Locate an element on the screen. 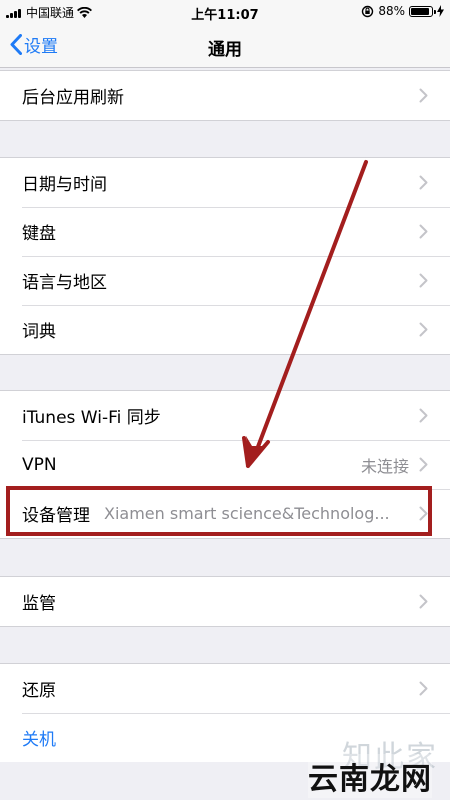 The width and height of the screenshot is (450, 800). row-label: 语言与地区 is located at coordinates (64, 283).